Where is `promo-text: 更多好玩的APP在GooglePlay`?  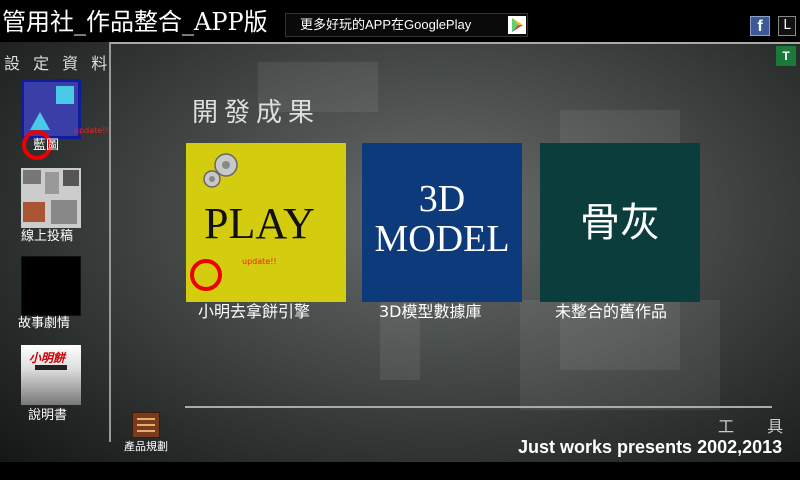
promo-text: 更多好玩的APP在GooglePlay is located at coordinates (386, 24).